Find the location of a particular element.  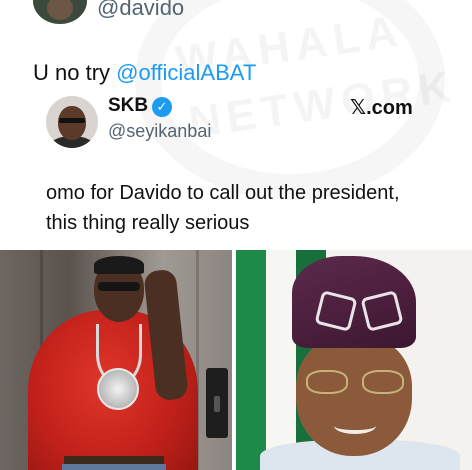

verified-badge-icon: ✓ is located at coordinates (162, 107).